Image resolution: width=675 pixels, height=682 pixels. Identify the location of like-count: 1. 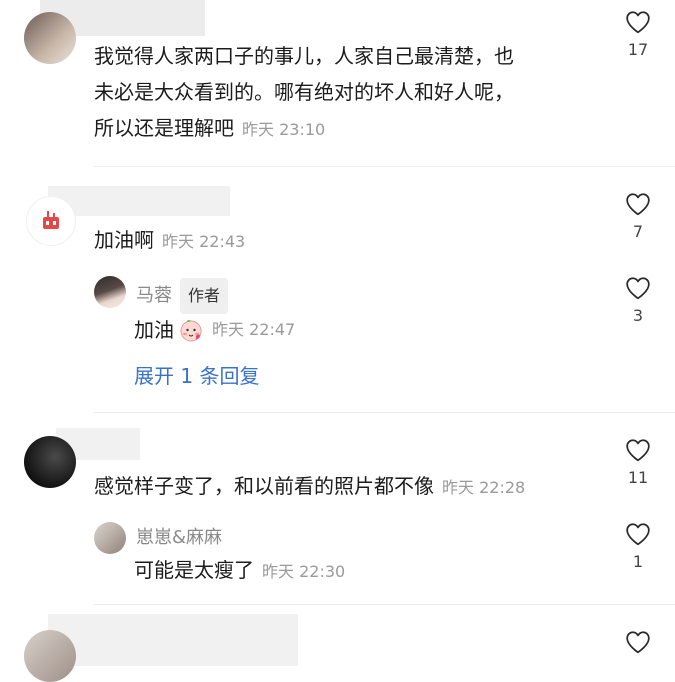
(638, 561).